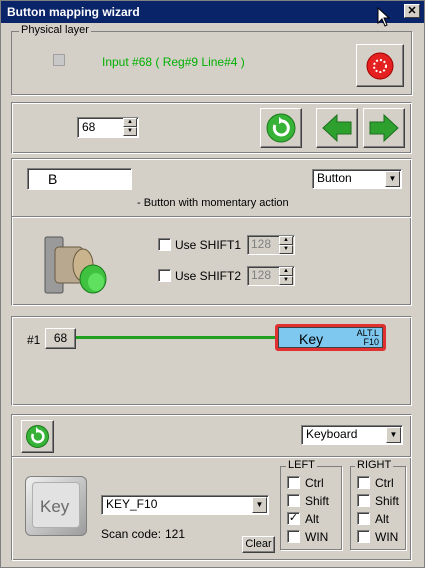 Image resolution: width=425 pixels, height=568 pixels. What do you see at coordinates (53, 179) in the screenshot?
I see `button-name-value: B` at bounding box center [53, 179].